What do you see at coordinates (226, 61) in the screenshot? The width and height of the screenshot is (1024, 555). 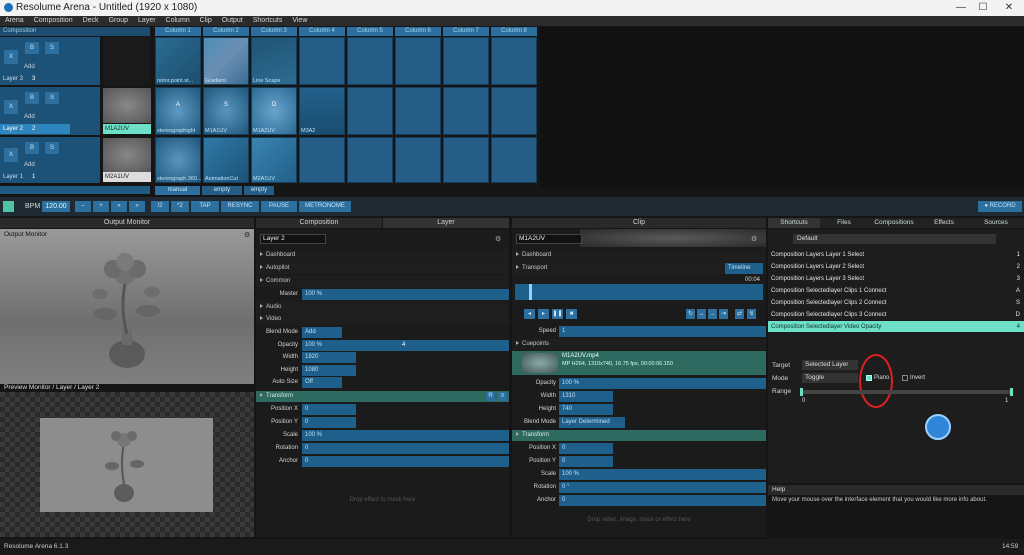 I see `clip-layer3-col2: Gradient` at bounding box center [226, 61].